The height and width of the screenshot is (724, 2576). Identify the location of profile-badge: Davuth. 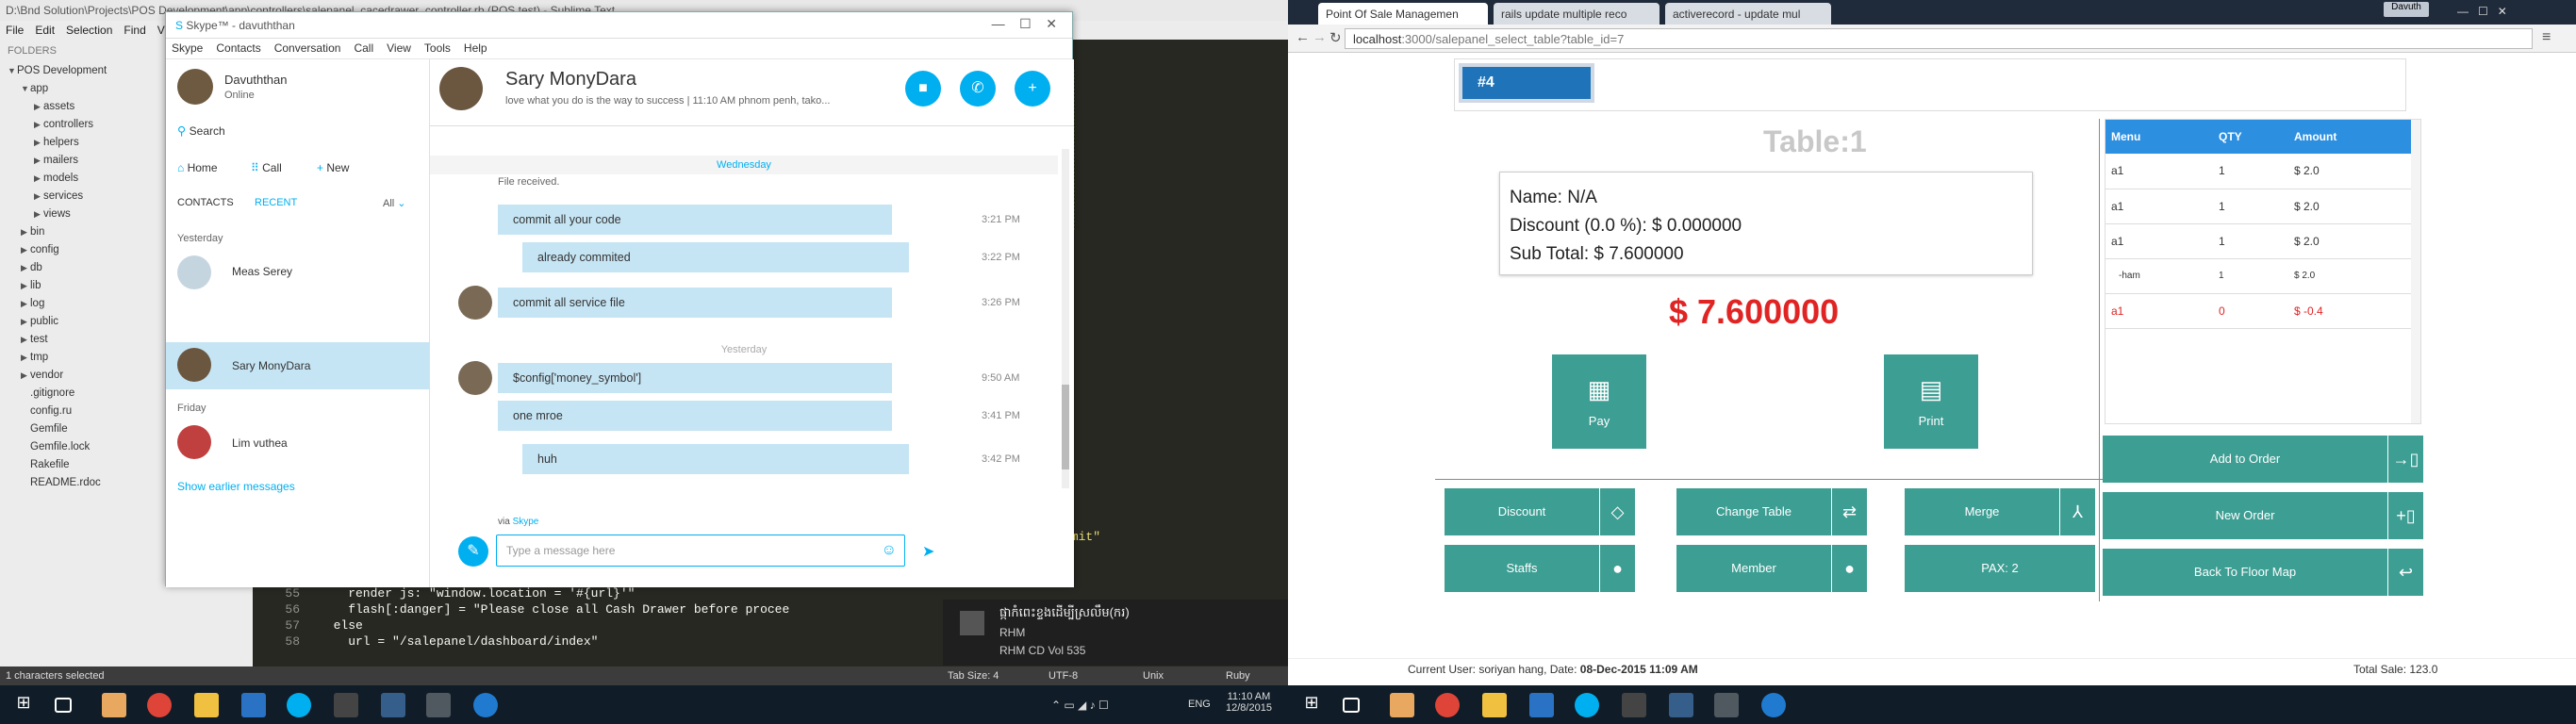
(2406, 9).